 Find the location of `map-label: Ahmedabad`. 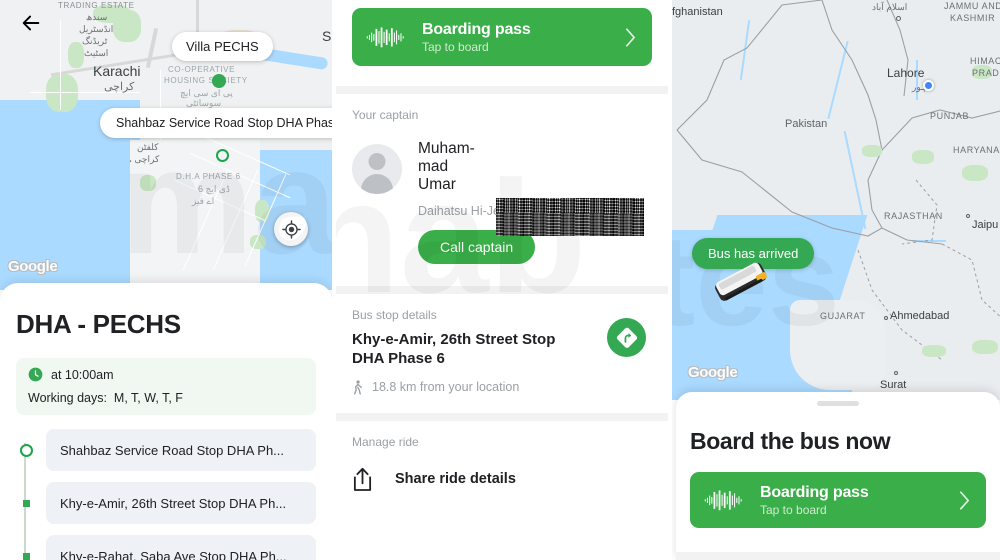

map-label: Ahmedabad is located at coordinates (920, 316).